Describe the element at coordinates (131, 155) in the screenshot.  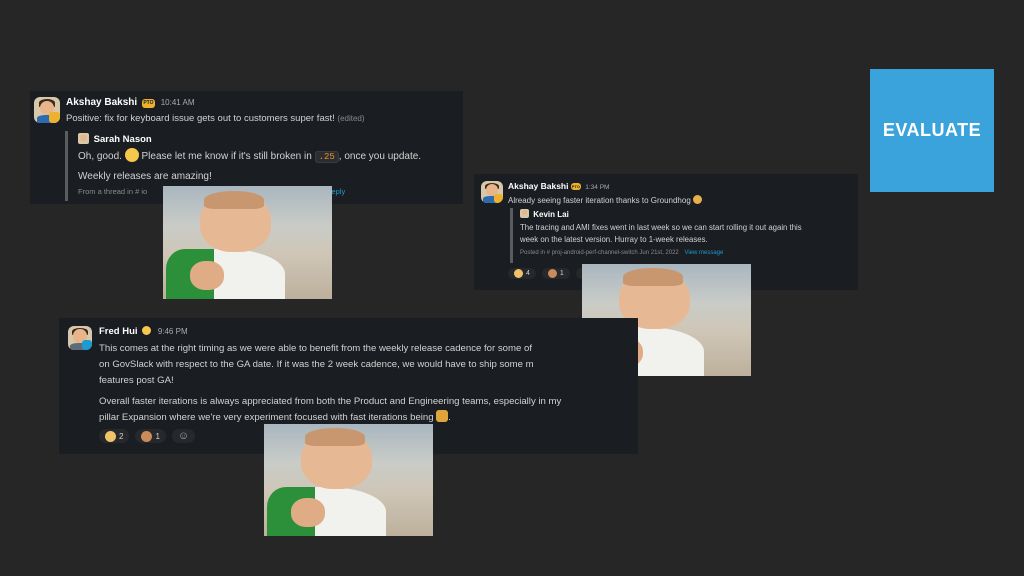
I see `relieved-face-emoji` at that location.